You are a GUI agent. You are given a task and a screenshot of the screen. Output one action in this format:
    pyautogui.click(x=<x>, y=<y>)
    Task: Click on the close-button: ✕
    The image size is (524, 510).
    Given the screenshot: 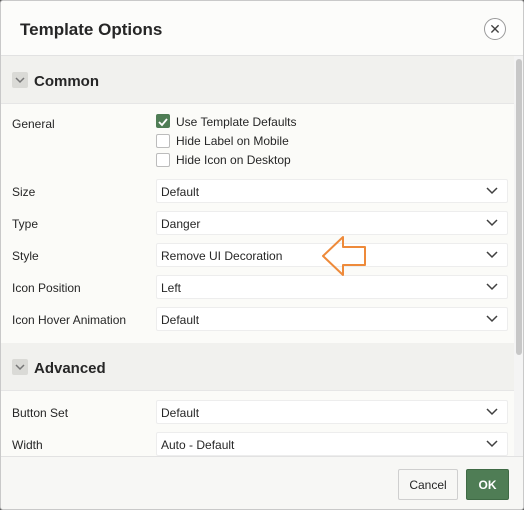 What is the action you would take?
    pyautogui.click(x=495, y=29)
    